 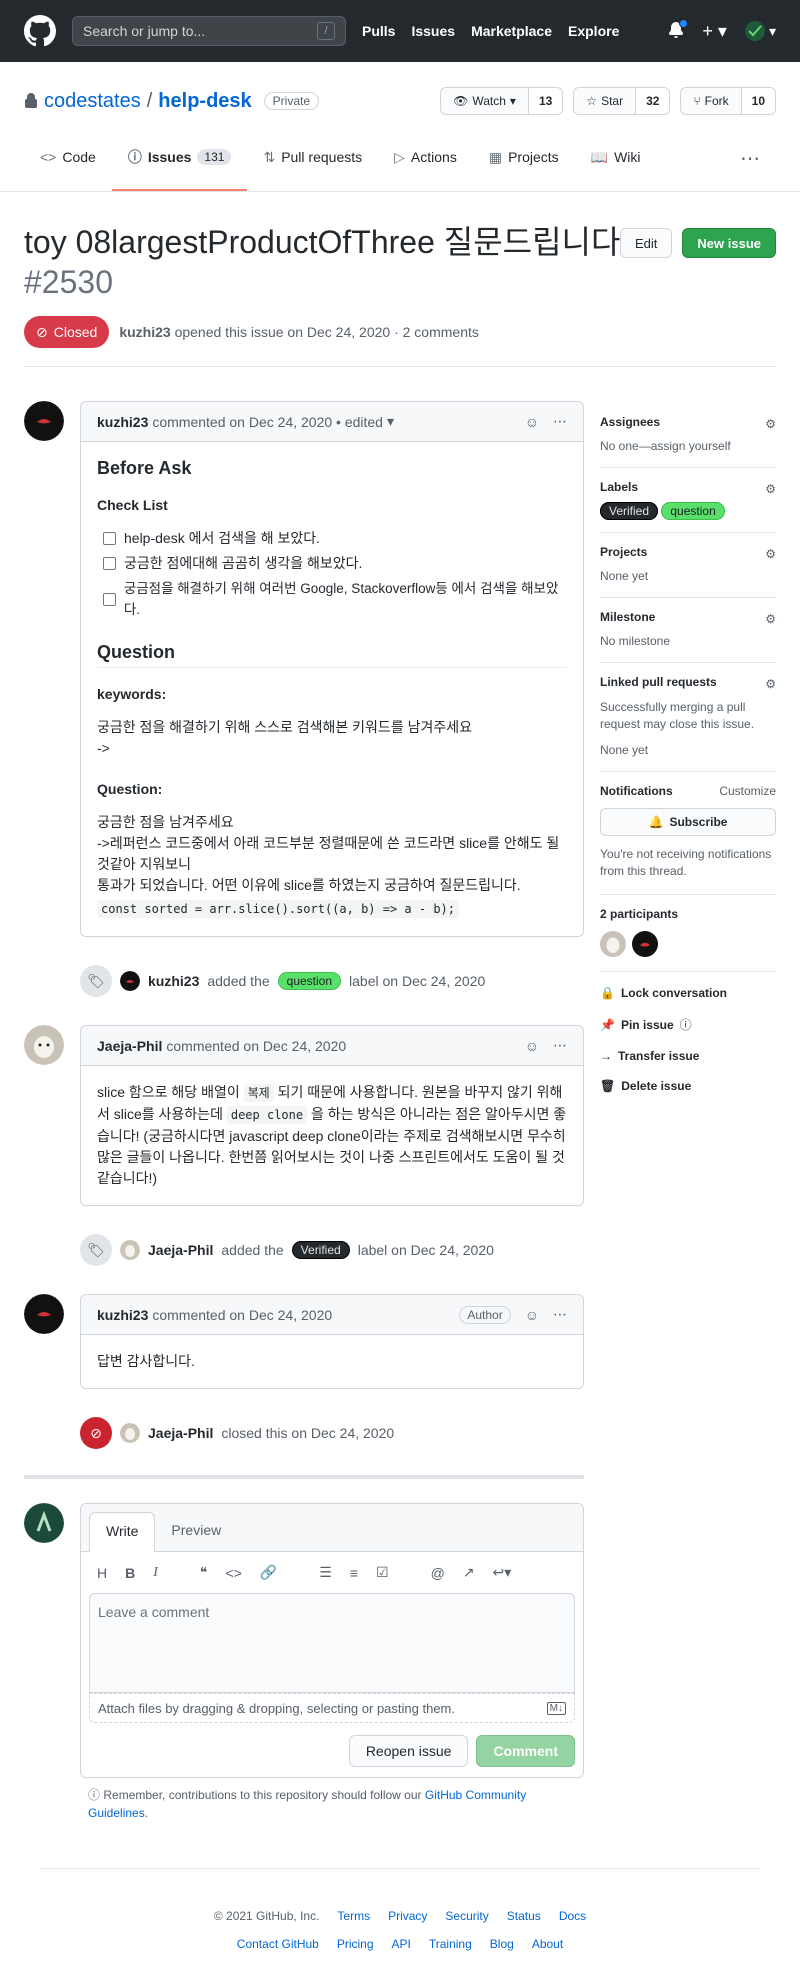 I want to click on footer-link-blog: Blog, so click(x=502, y=1944).